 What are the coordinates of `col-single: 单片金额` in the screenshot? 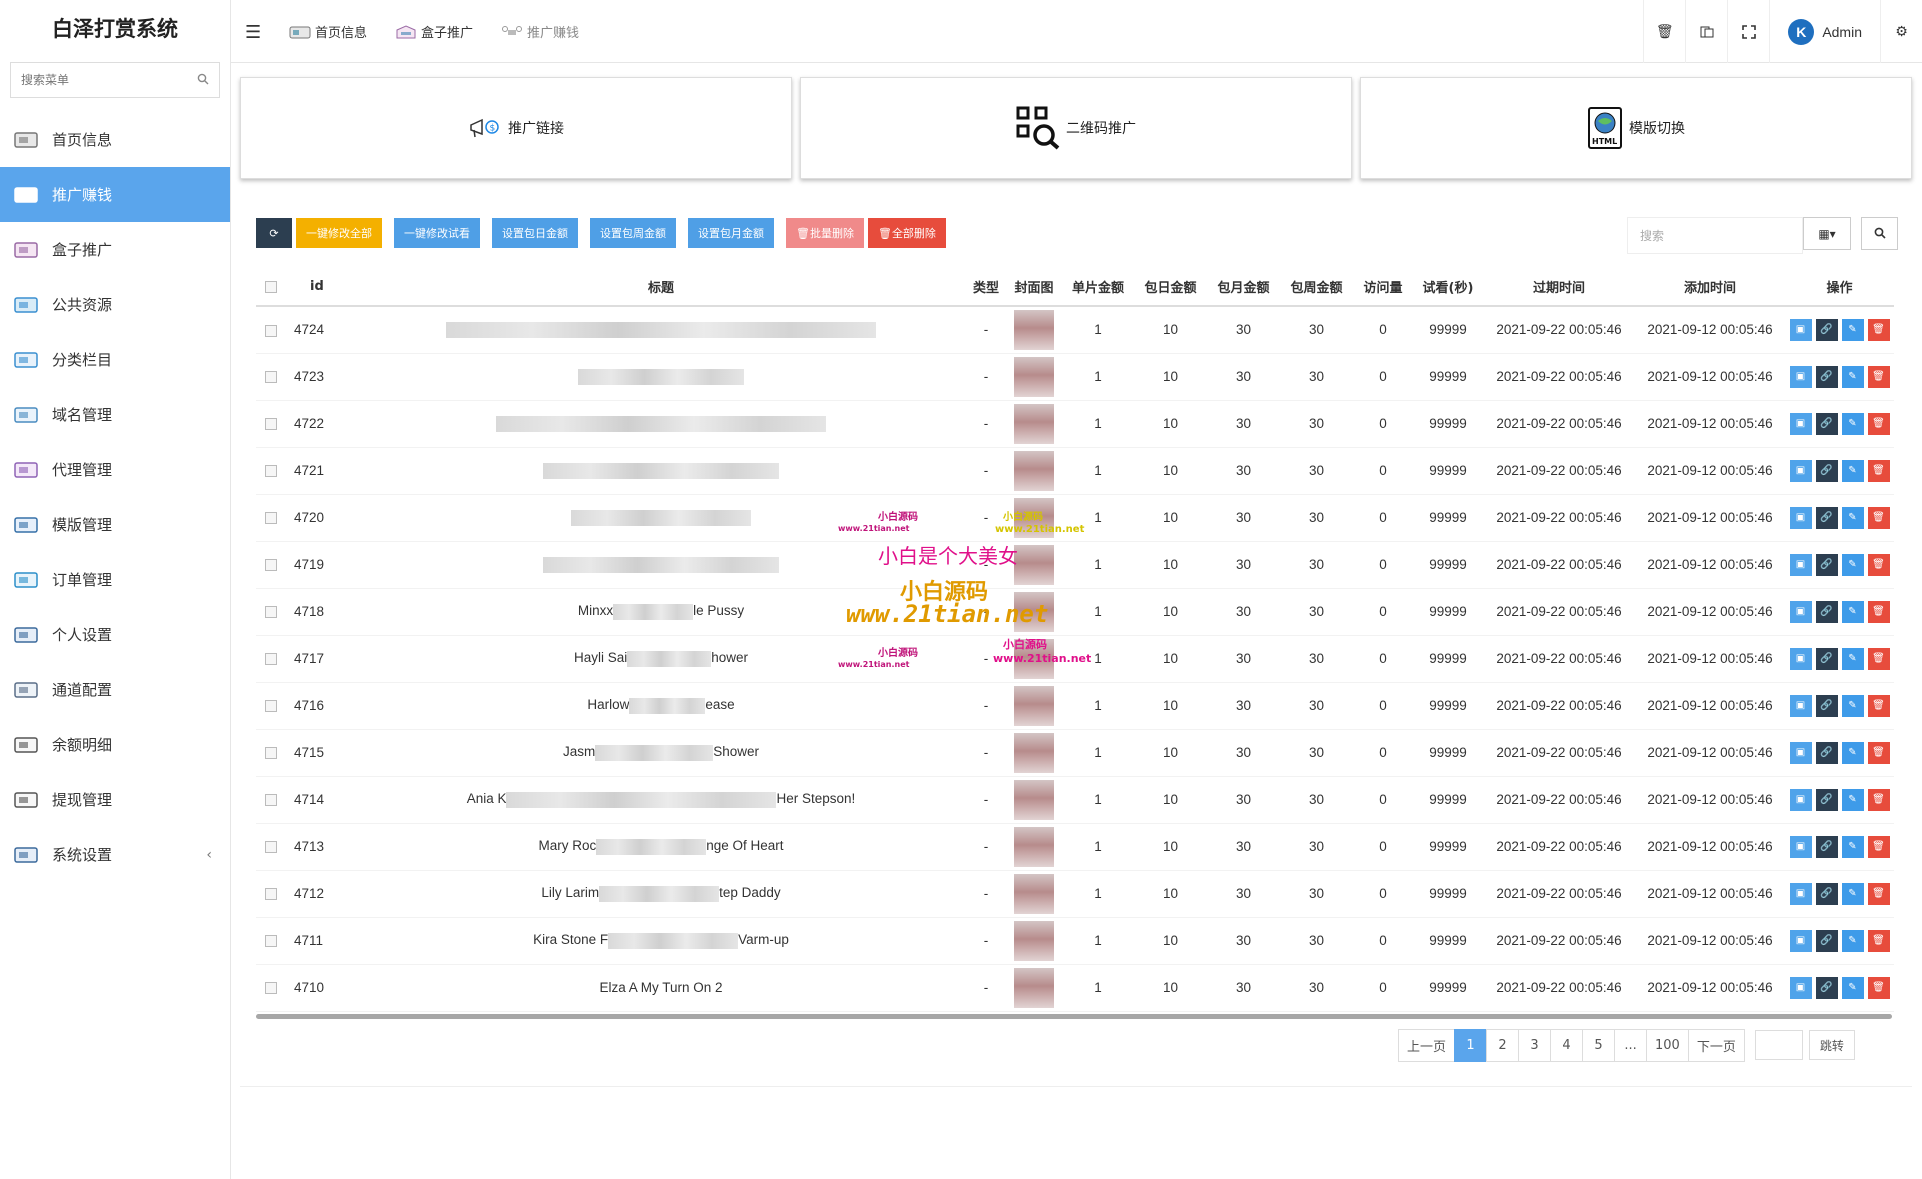 It's located at (1098, 287).